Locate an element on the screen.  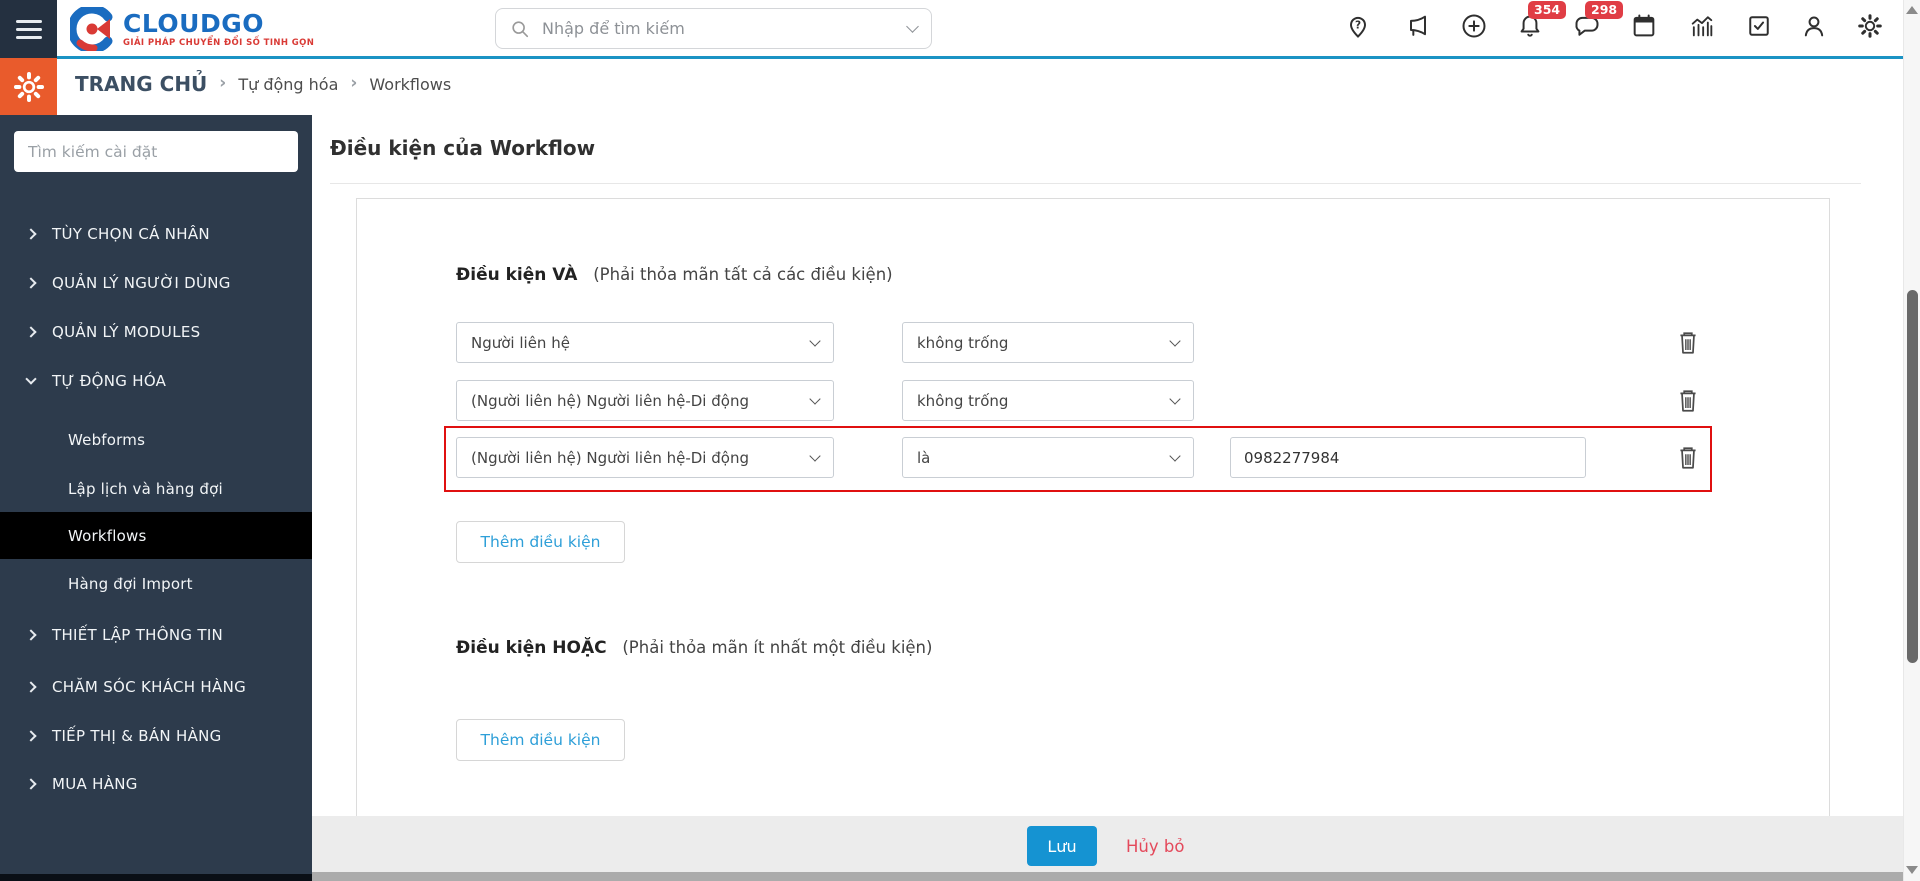
condition-operator-select: là is located at coordinates (1048, 457).